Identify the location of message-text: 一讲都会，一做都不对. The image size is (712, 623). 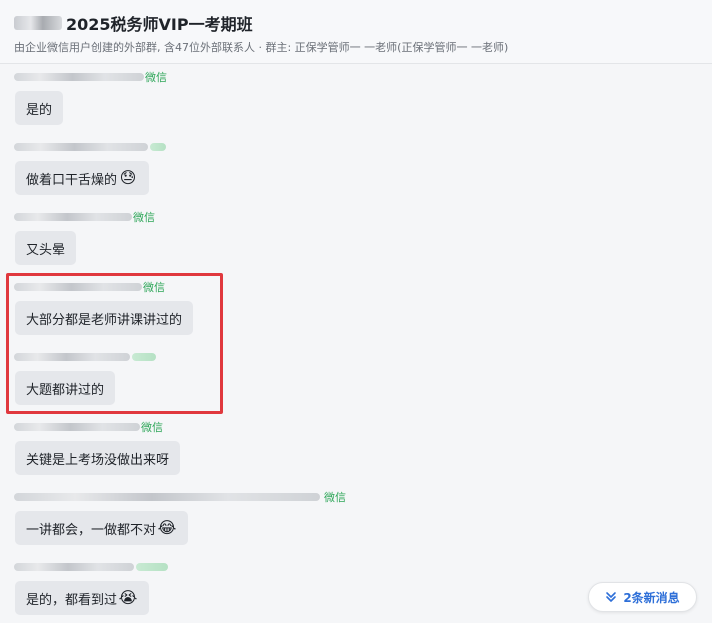
(91, 530).